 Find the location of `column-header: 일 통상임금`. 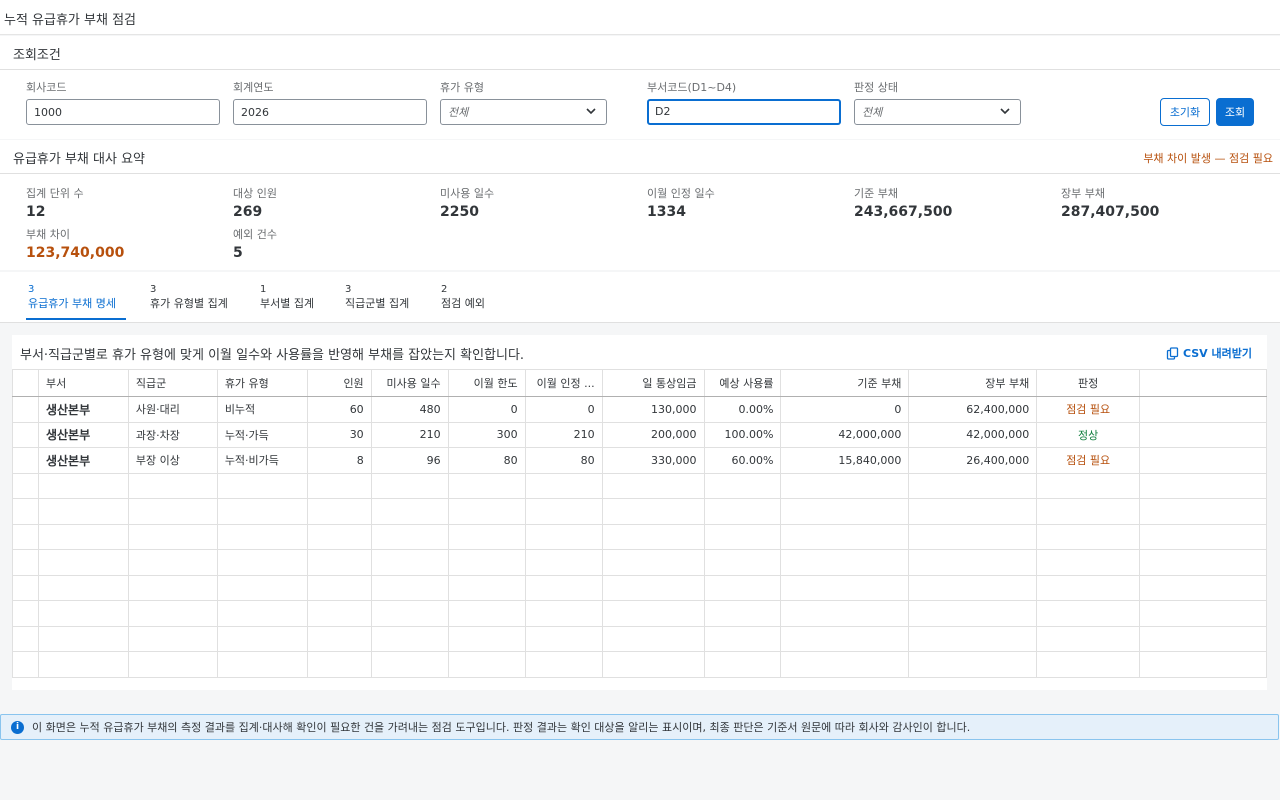

column-header: 일 통상임금 is located at coordinates (653, 383).